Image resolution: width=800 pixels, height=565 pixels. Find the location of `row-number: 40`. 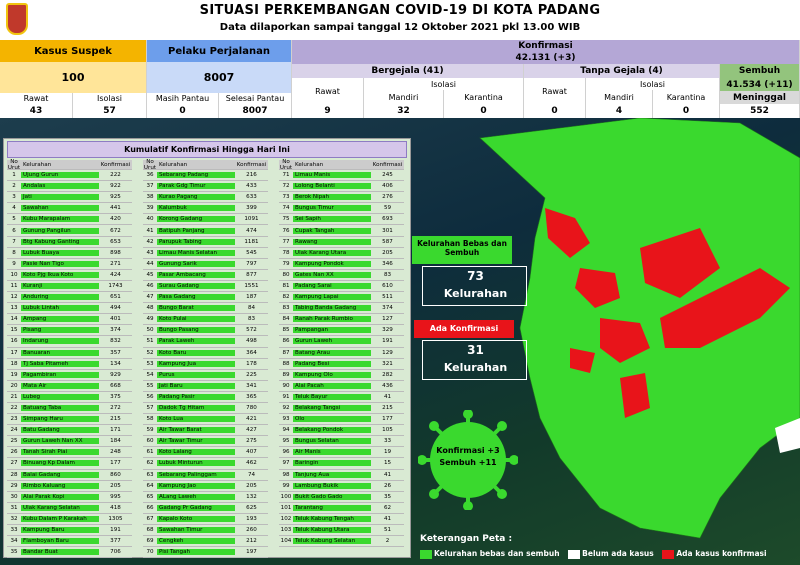

row-number: 40 is located at coordinates (150, 219).